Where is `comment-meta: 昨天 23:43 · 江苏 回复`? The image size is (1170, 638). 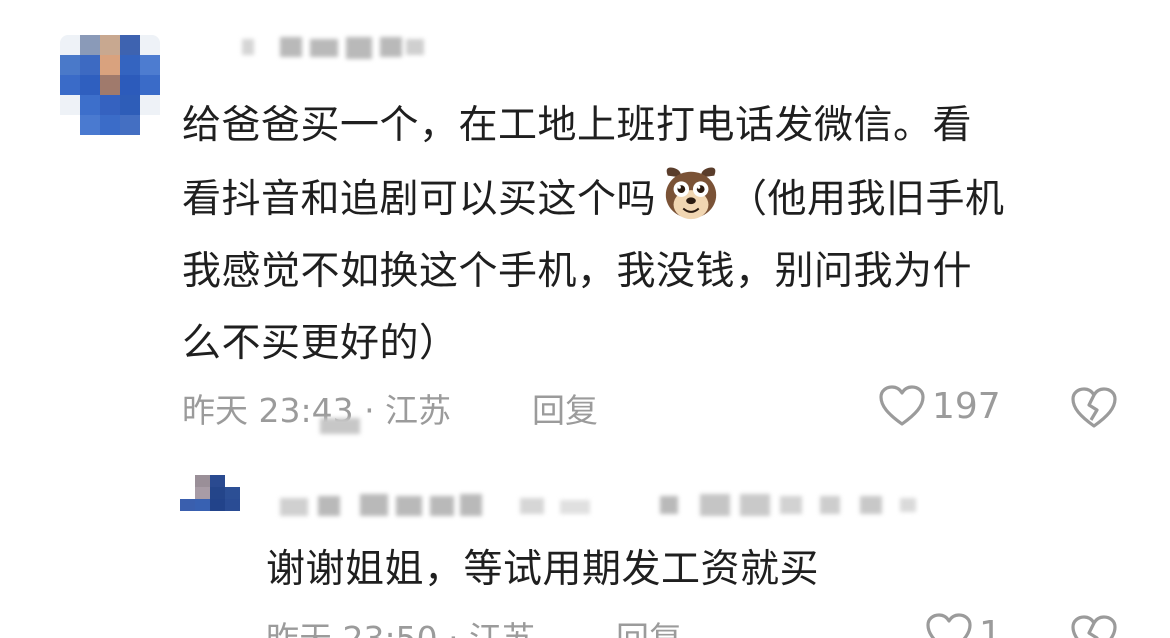
comment-meta: 昨天 23:43 · 江苏 回复 is located at coordinates (390, 408).